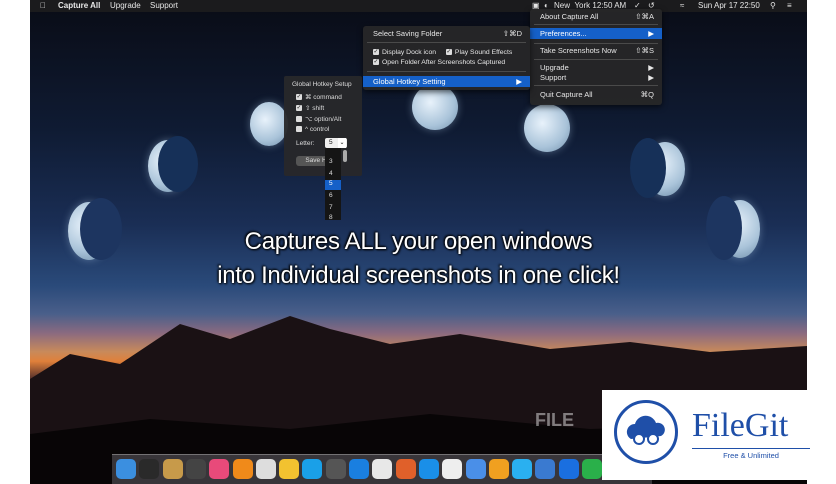 The width and height of the screenshot is (836, 484). What do you see at coordinates (359, 469) in the screenshot?
I see `safari-icon` at bounding box center [359, 469].